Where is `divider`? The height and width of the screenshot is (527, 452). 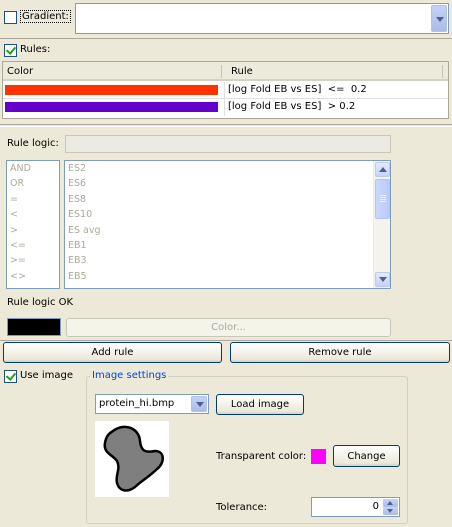 divider is located at coordinates (226, 38).